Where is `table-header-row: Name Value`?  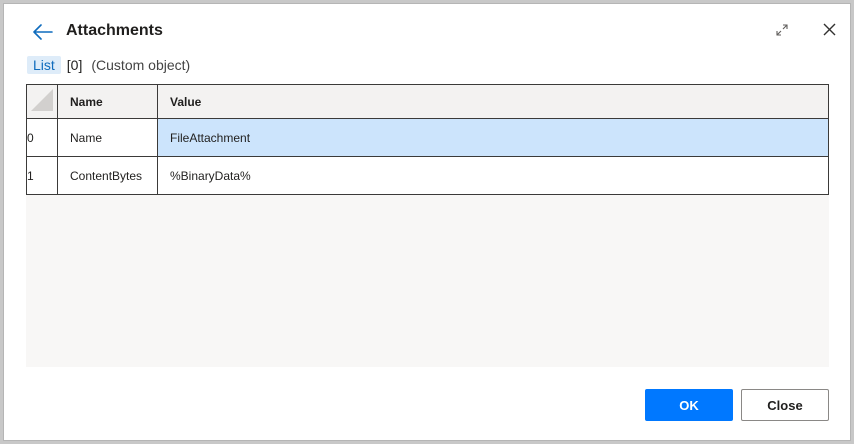 table-header-row: Name Value is located at coordinates (427, 101).